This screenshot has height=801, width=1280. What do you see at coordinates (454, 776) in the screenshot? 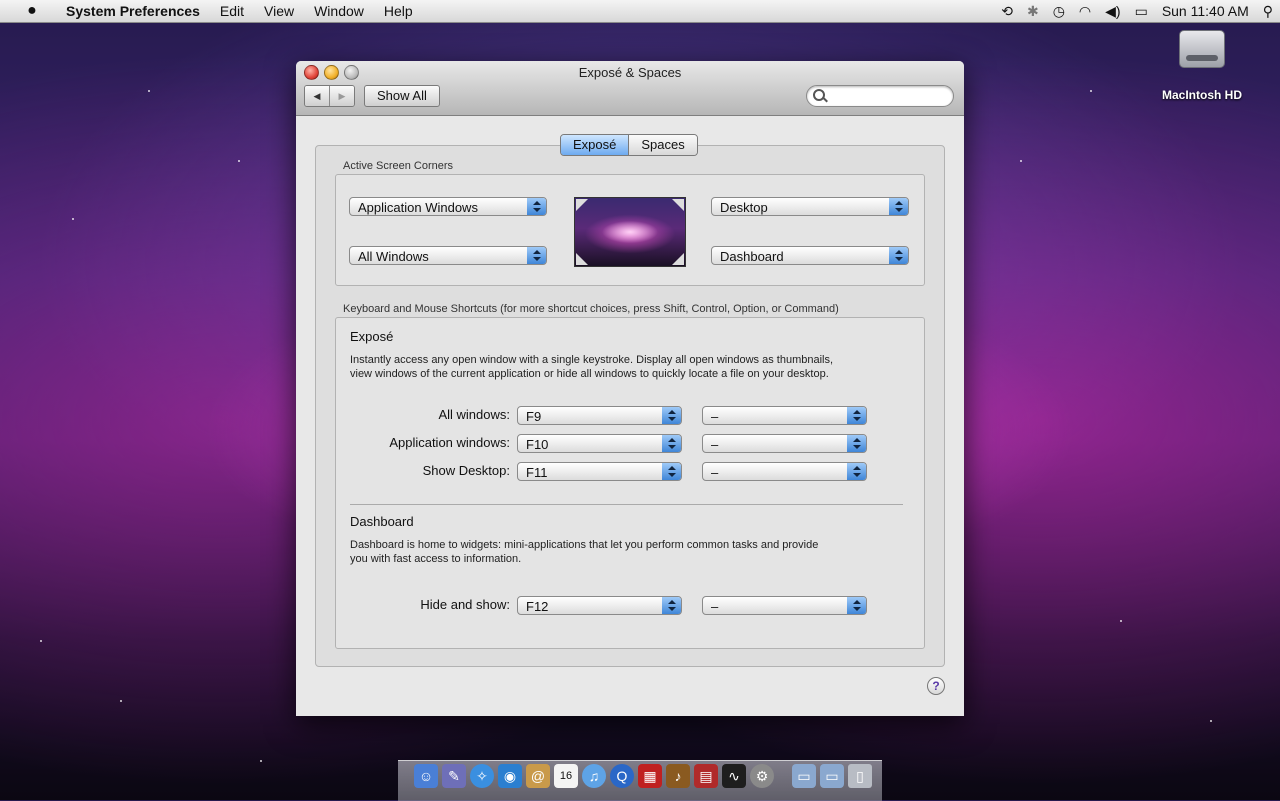
I see `preview-app-icon: ✎` at bounding box center [454, 776].